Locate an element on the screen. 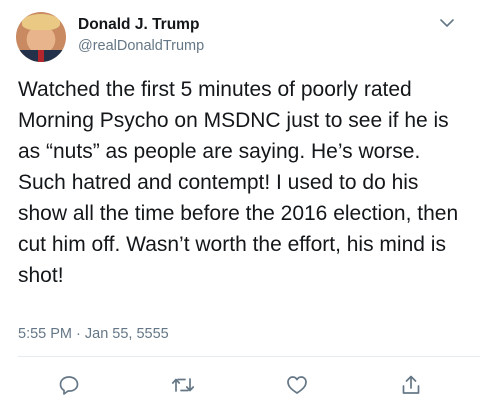 This screenshot has height=410, width=480. reply-icon is located at coordinates (69, 385).